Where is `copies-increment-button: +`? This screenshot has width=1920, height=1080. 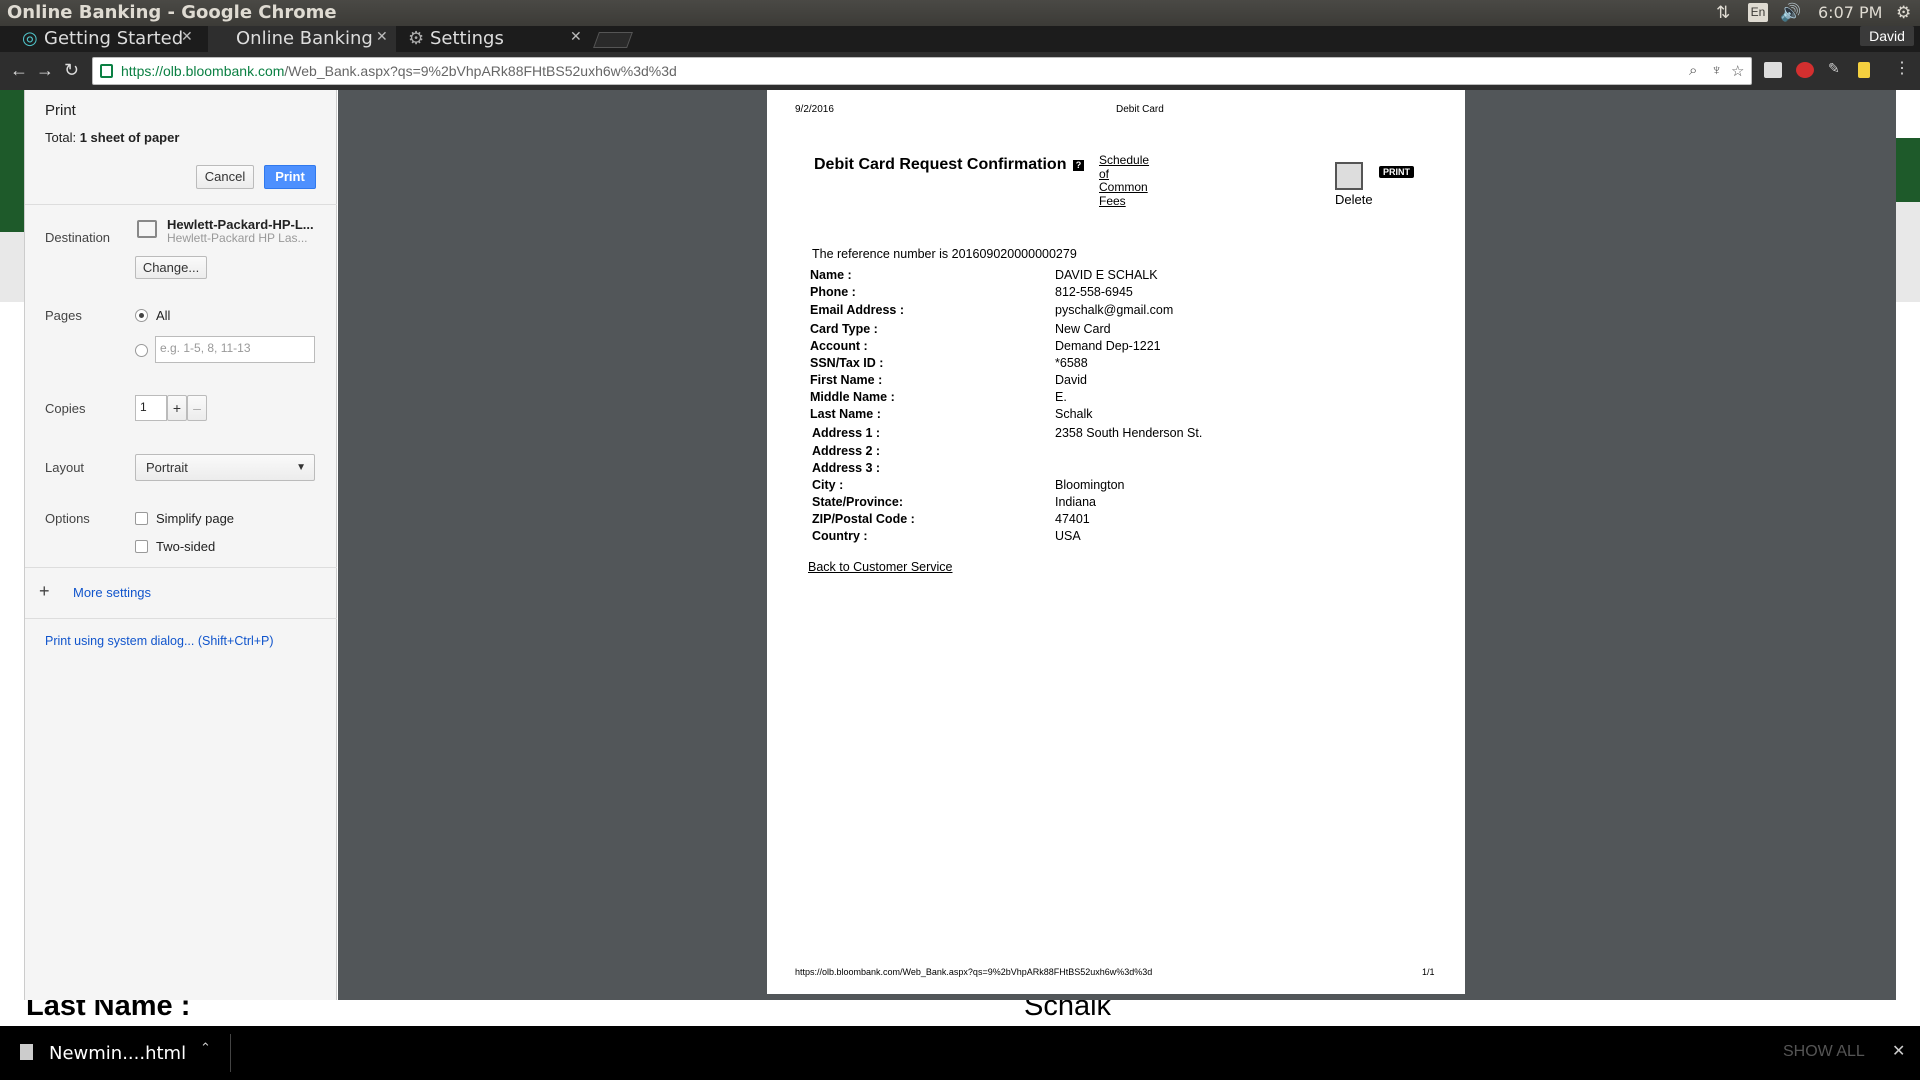
copies-increment-button: + is located at coordinates (177, 408).